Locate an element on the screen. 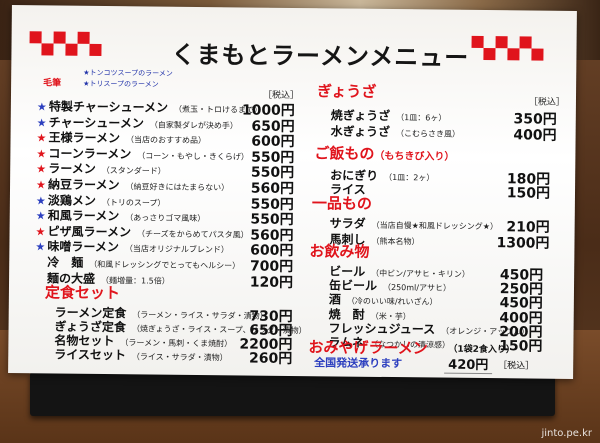 Image resolution: width=600 pixels, height=443 pixels. gyoza-note: （1皿：6ヶ） is located at coordinates (421, 118).